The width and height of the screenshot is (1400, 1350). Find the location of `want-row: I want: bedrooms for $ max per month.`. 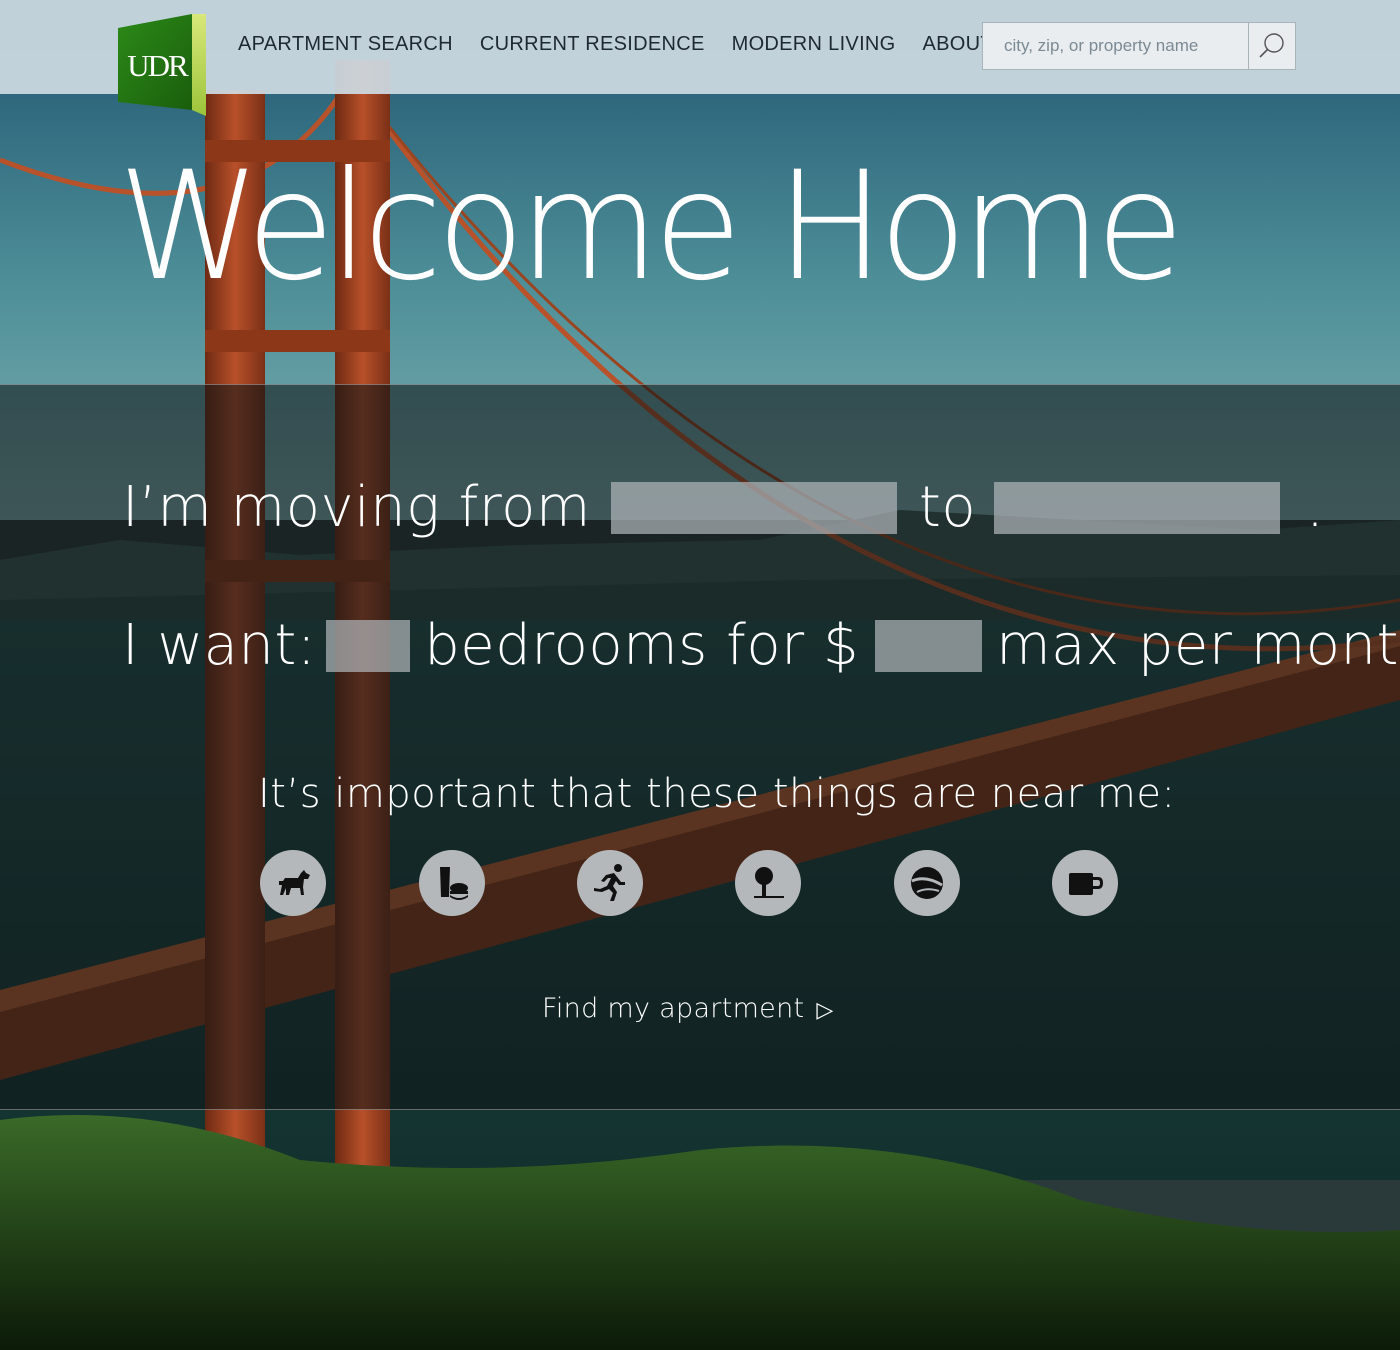

want-row: I want: bedrooms for $ max per month. is located at coordinates (761, 645).